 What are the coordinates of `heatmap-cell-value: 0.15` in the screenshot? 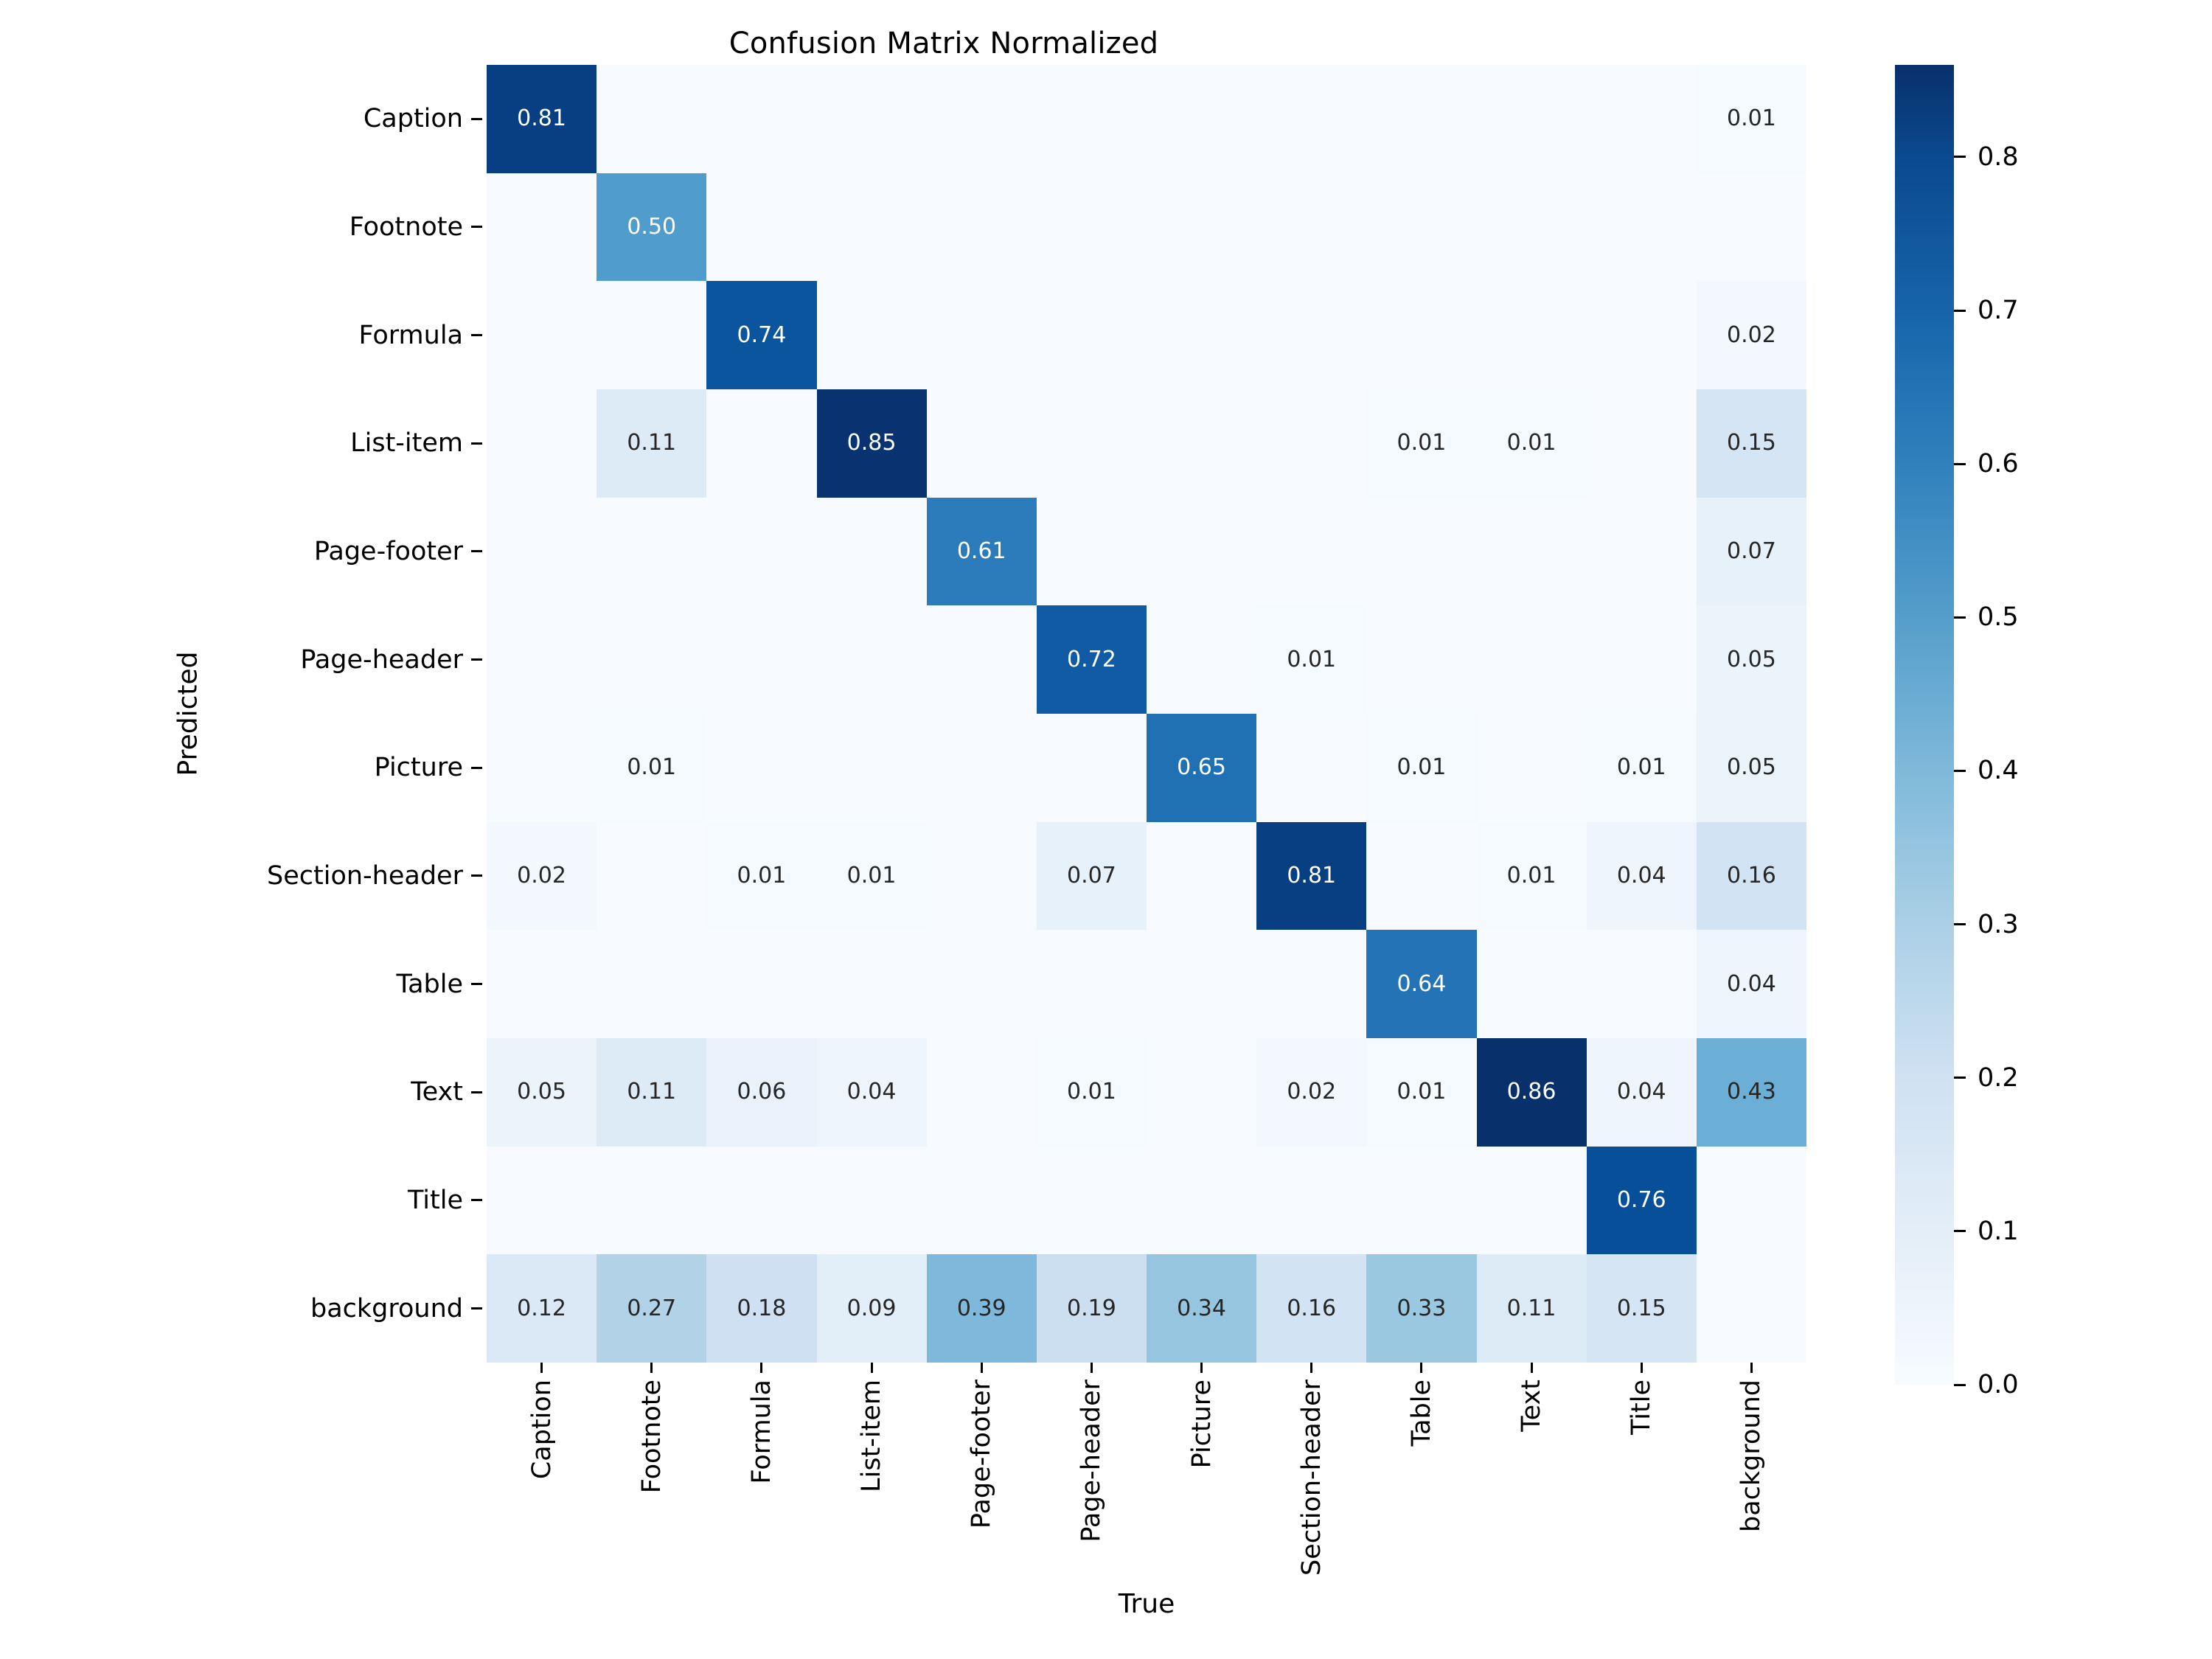 It's located at (1751, 443).